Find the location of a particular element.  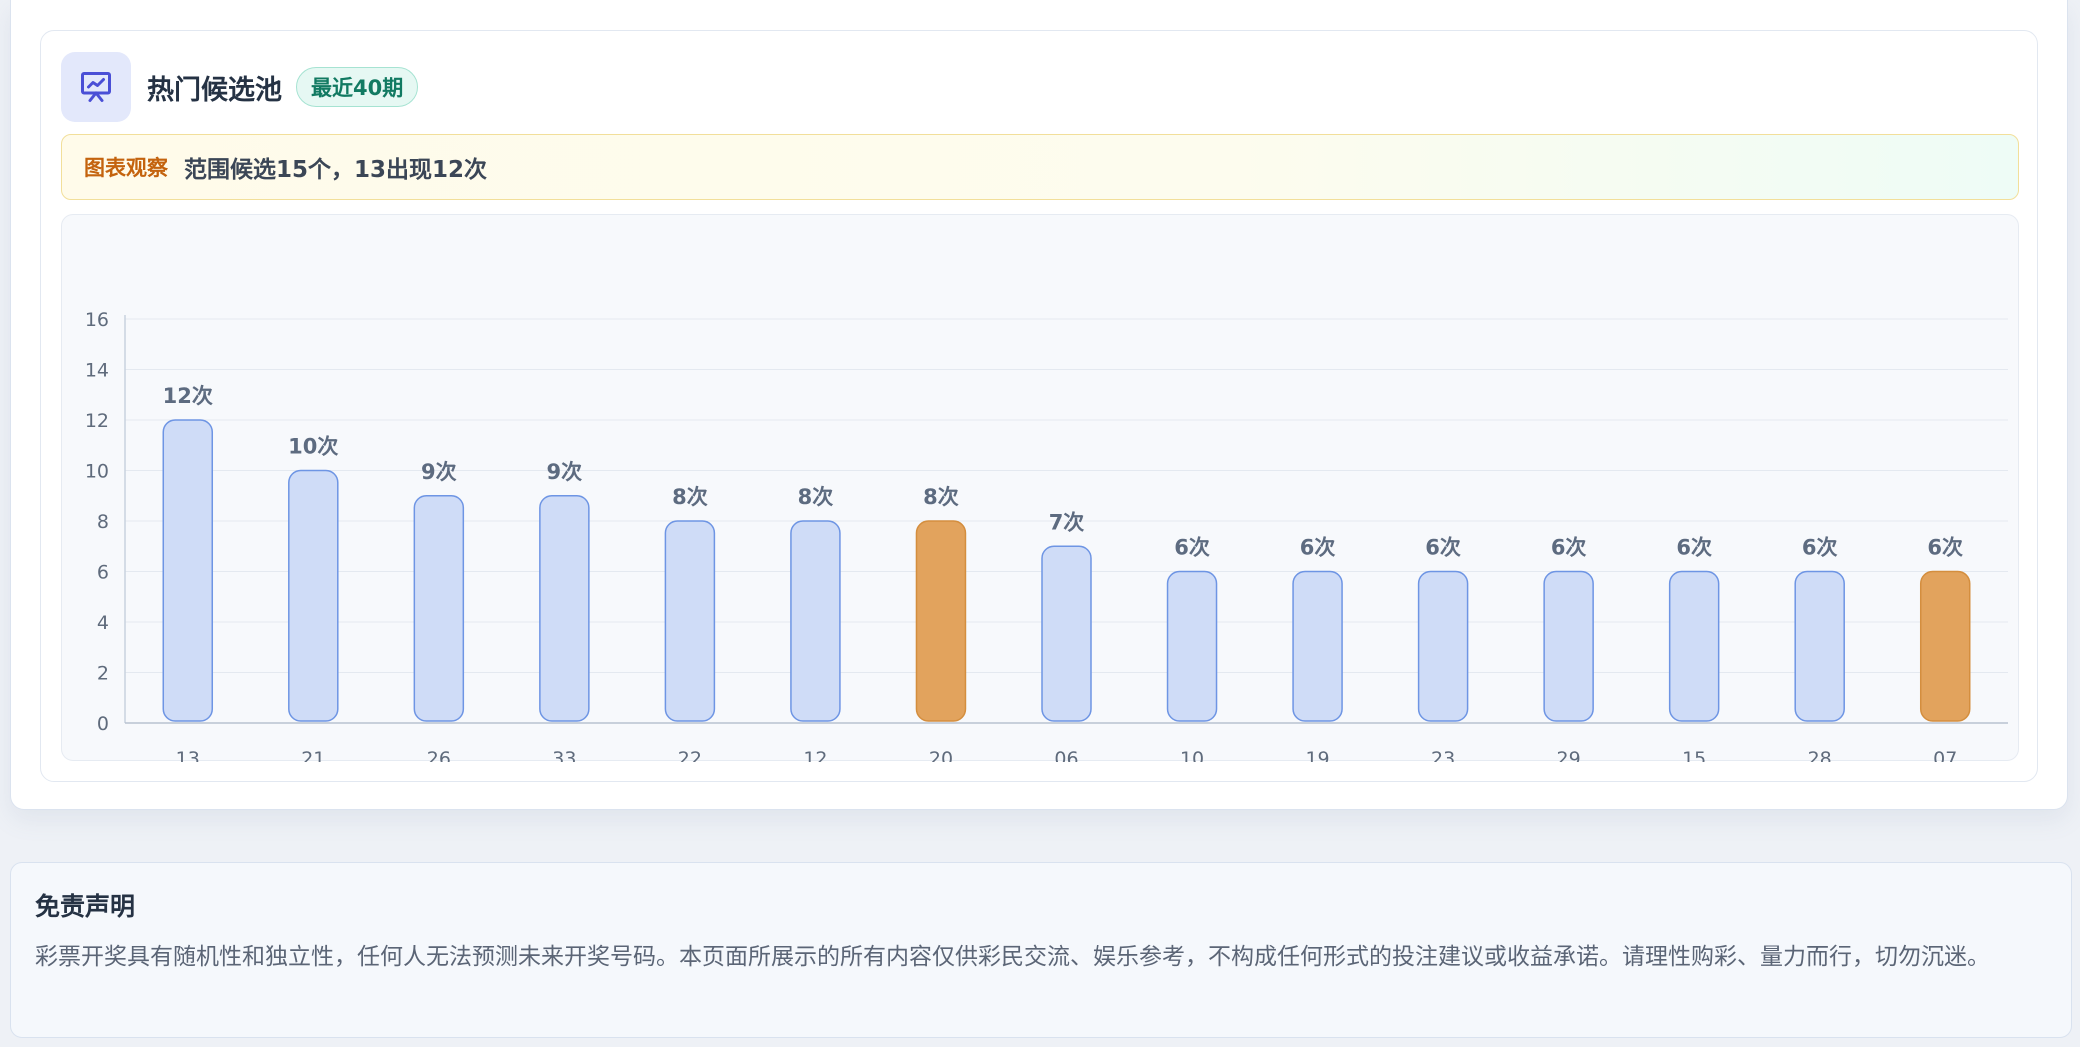

y-tick-label: 0 is located at coordinates (103, 724).